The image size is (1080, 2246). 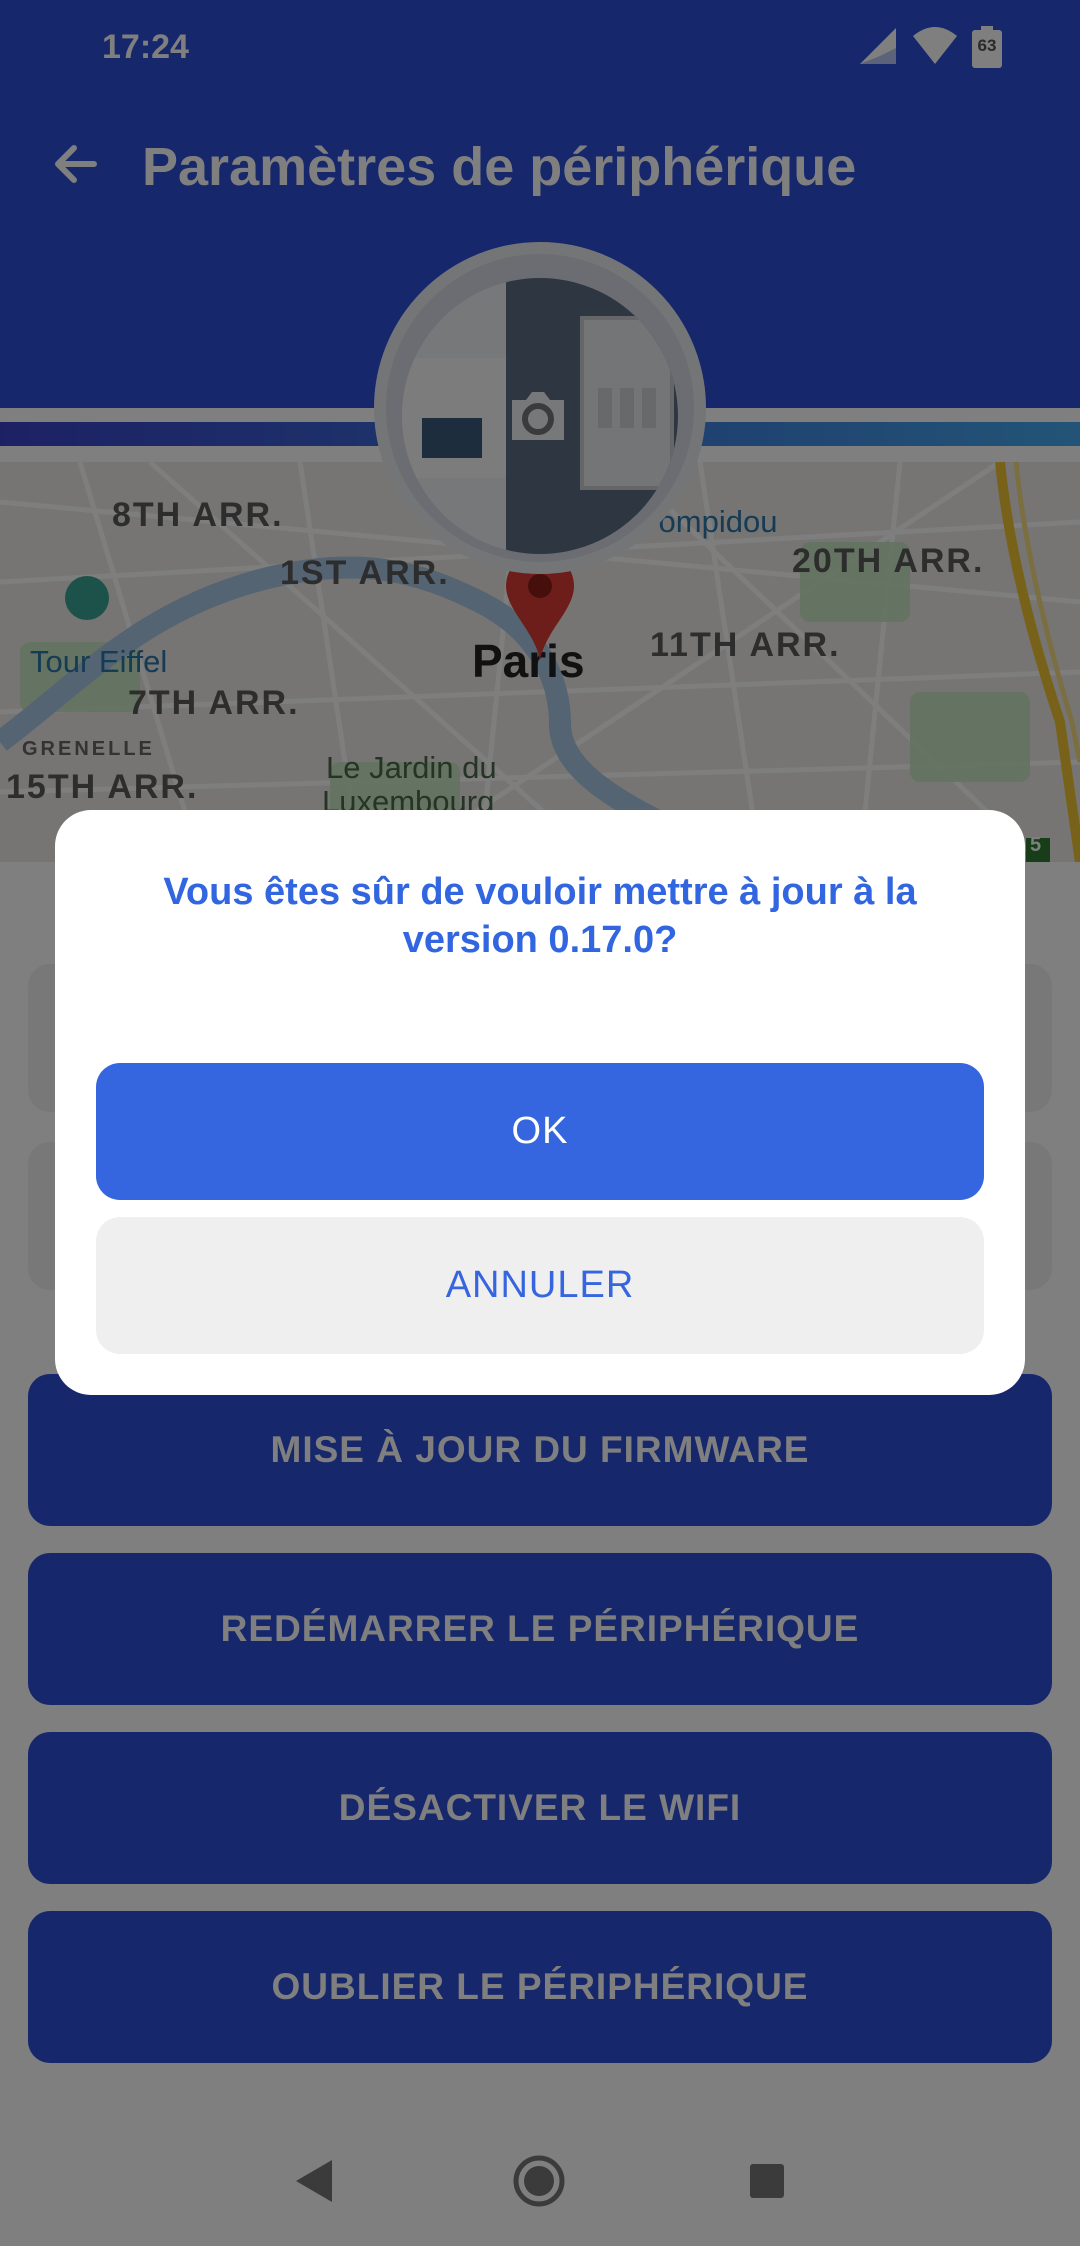 I want to click on ok-button: OK, so click(x=540, y=1131).